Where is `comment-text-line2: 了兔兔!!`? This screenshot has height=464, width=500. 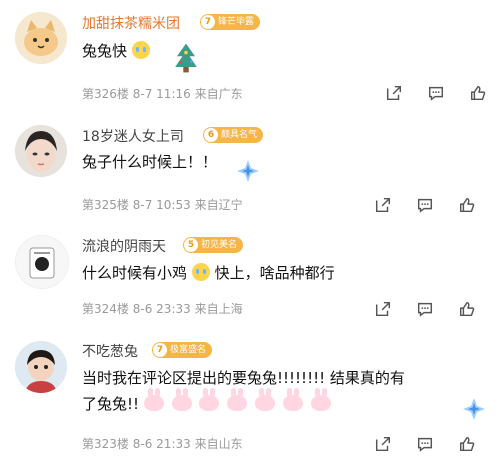 comment-text-line2: 了兔兔!! is located at coordinates (208, 401).